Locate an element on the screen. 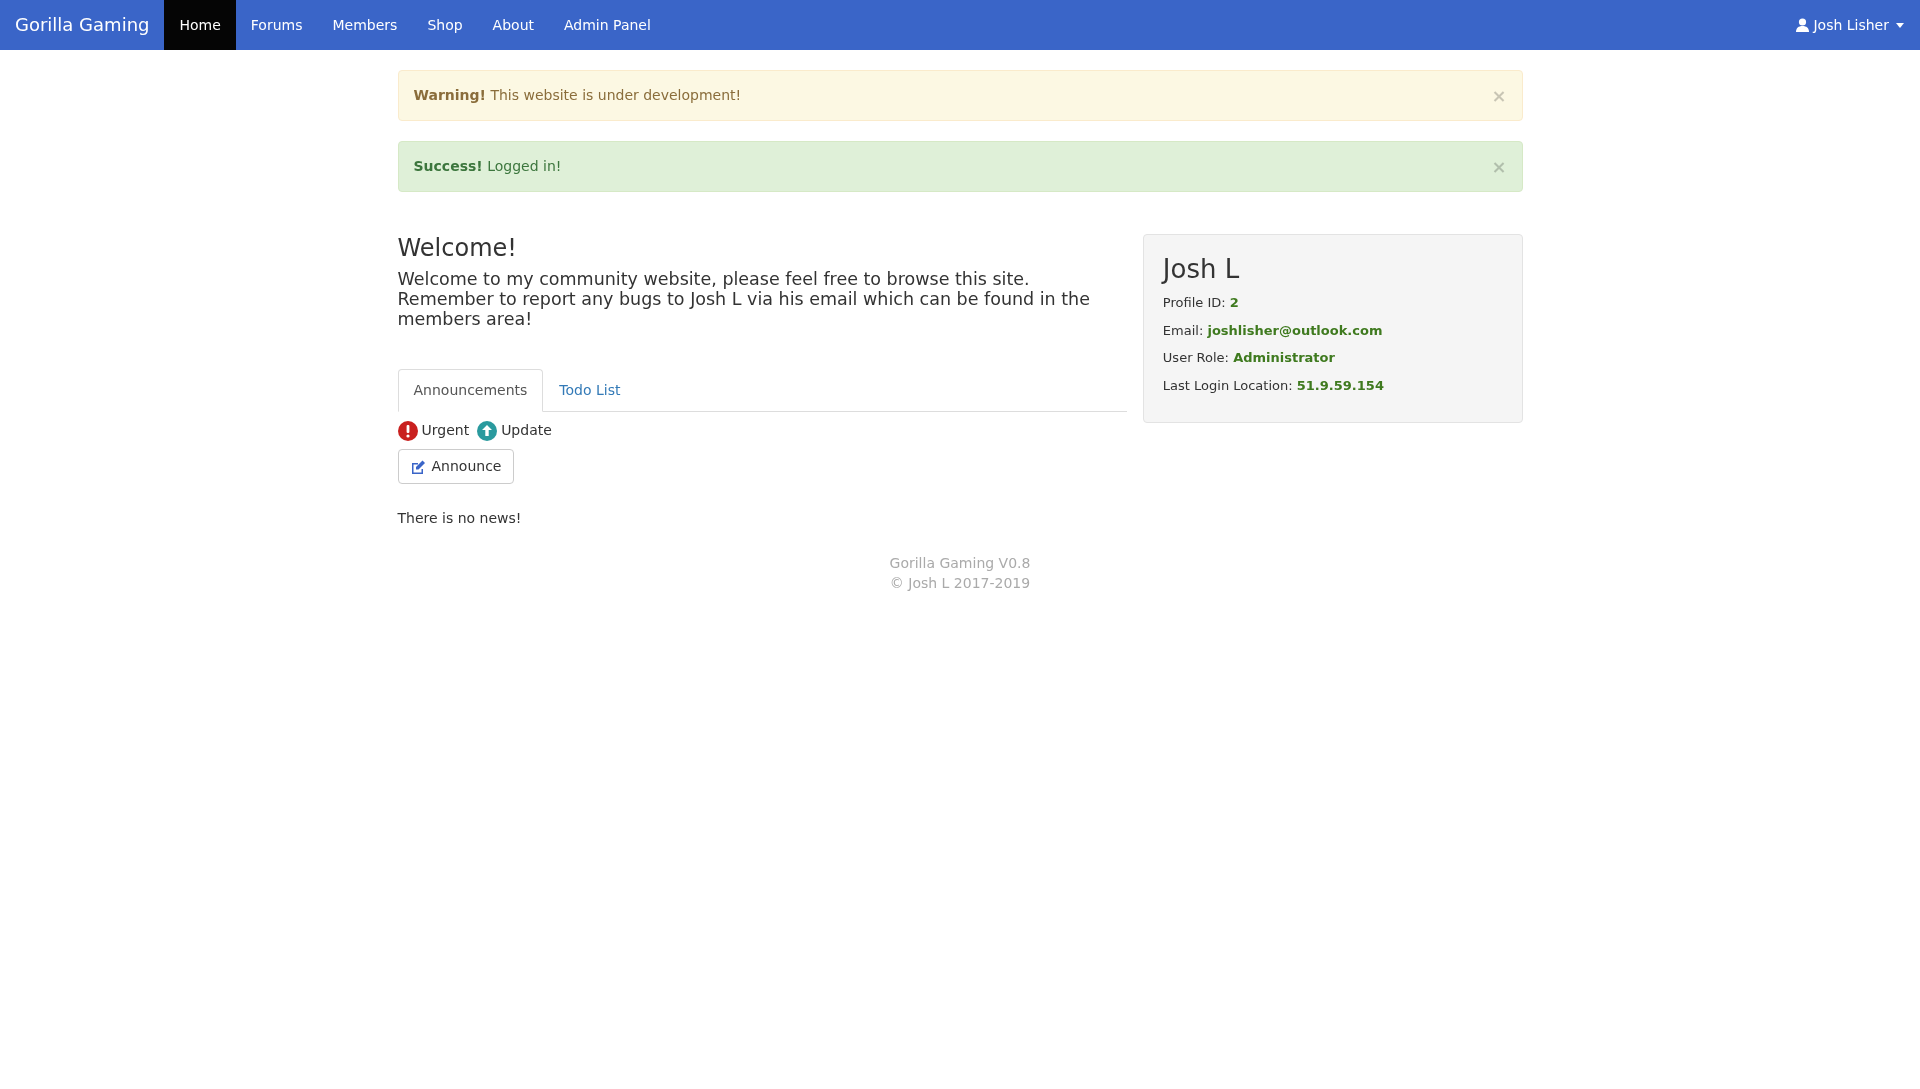 The image size is (1920, 1089). alert-text: Warning! This website is under development! is located at coordinates (577, 95).